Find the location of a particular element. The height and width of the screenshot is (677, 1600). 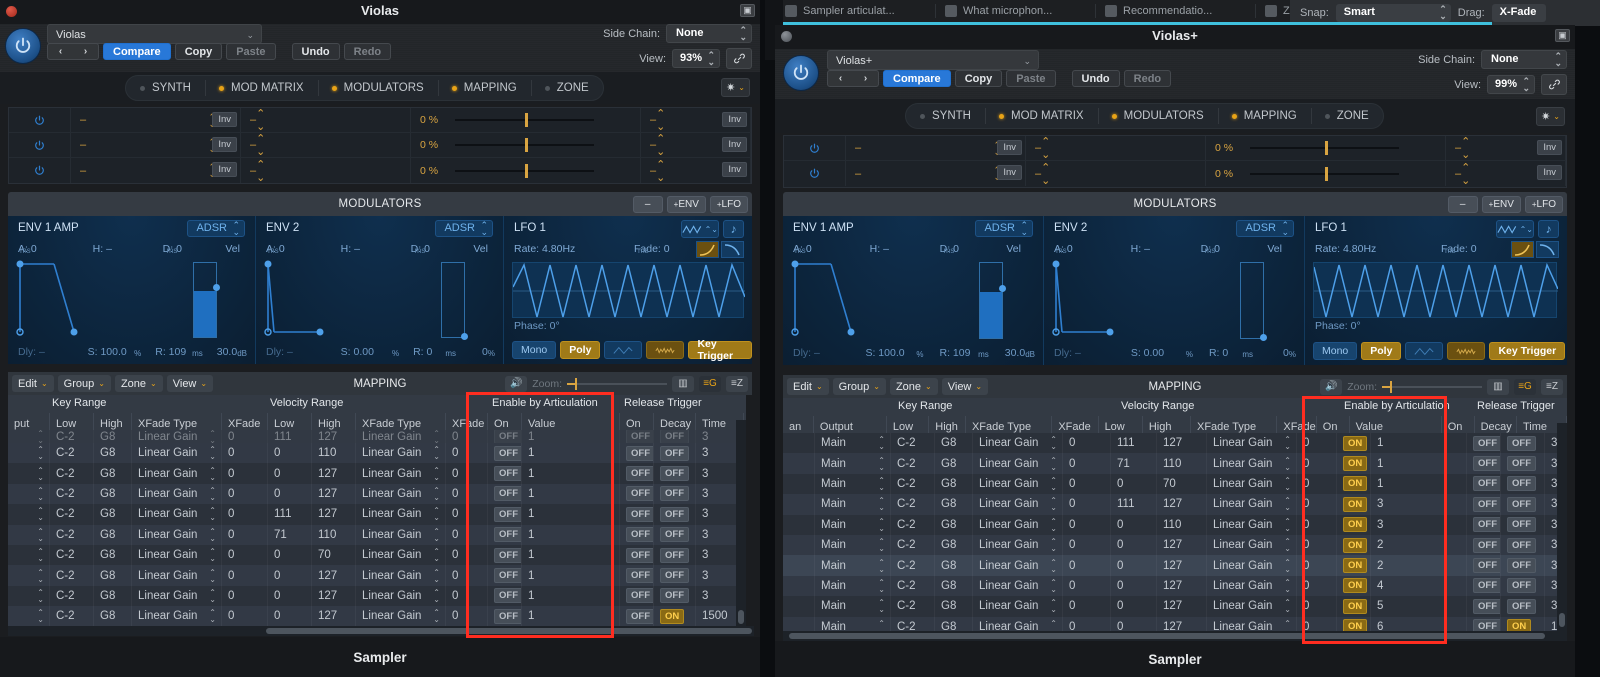

lfo1-rate: Rate: 4.80Hz is located at coordinates (574, 249).